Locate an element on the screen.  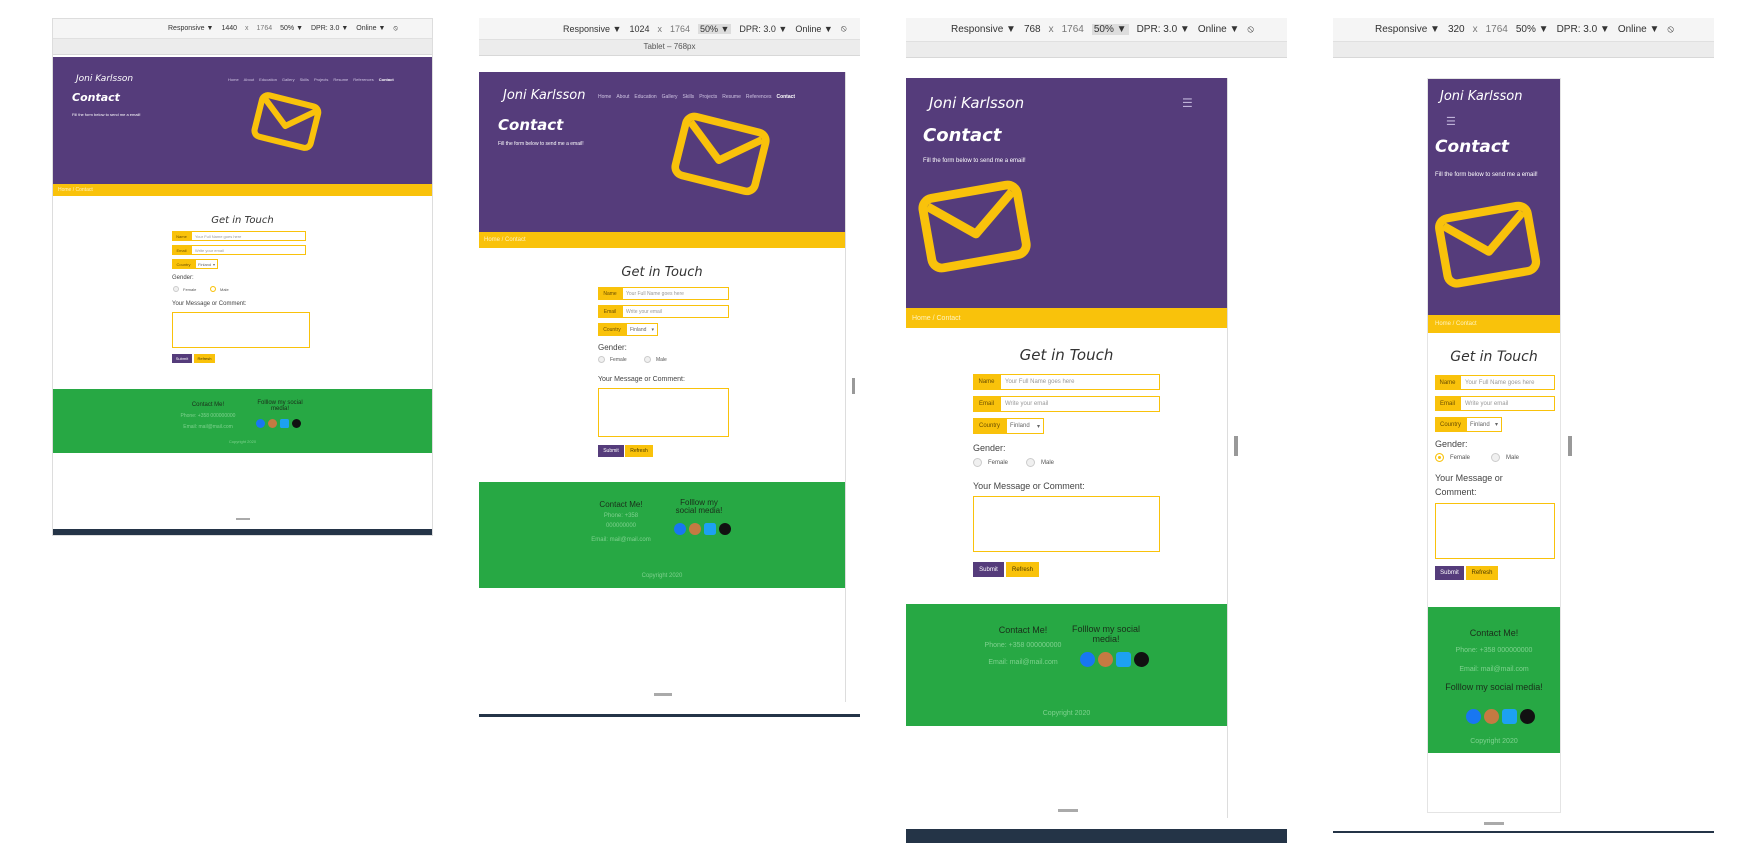
width-input: 320 is located at coordinates (1456, 29).